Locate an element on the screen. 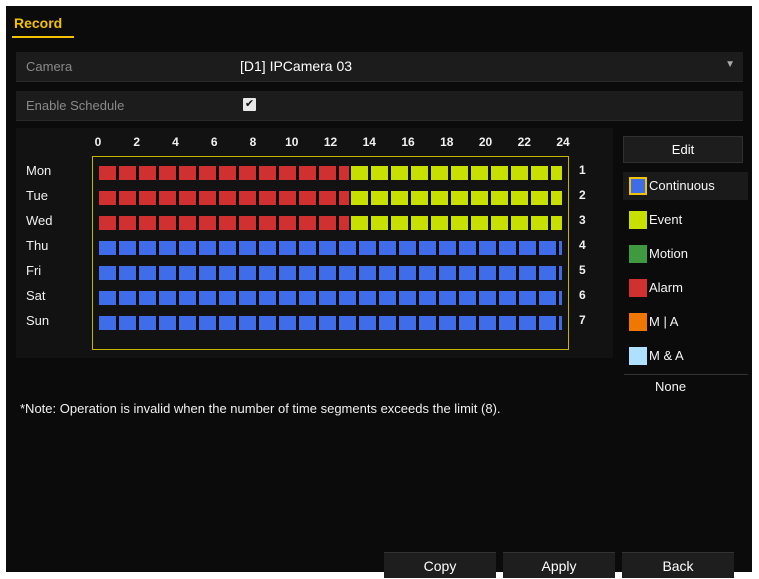 The width and height of the screenshot is (759, 579). camera-select-value: [D1] IPCamera 03 is located at coordinates (296, 66).